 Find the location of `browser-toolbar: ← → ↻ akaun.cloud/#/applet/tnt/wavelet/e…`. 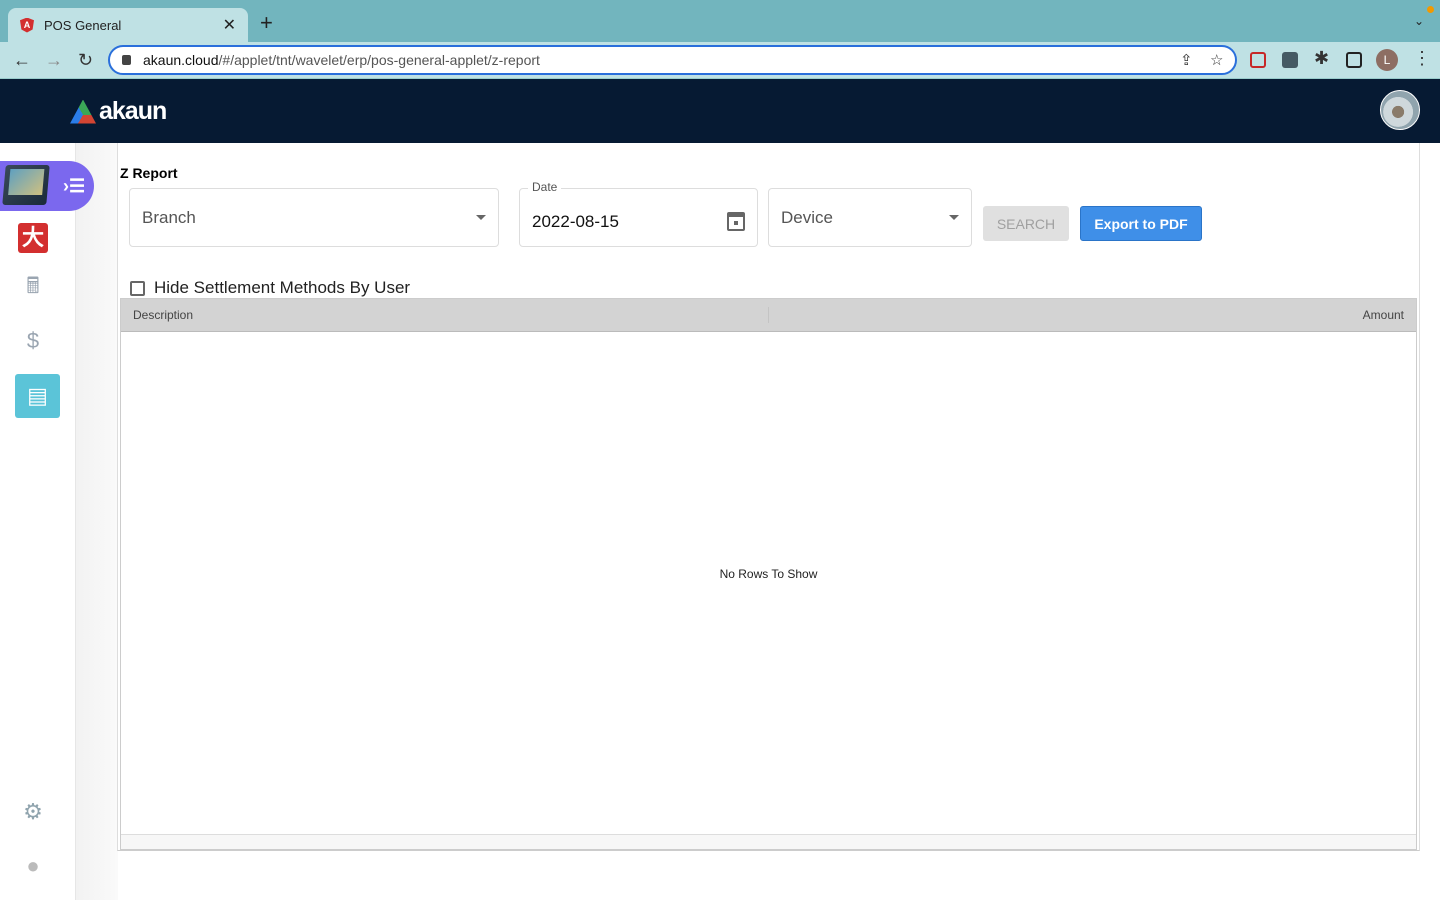

browser-toolbar: ← → ↻ akaun.cloud/#/applet/tnt/wavelet/e… is located at coordinates (720, 60).